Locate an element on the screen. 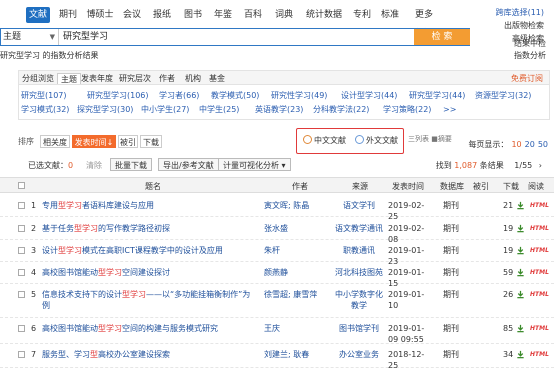  row-author: 寅文晖; 陈晶 is located at coordinates (286, 205).